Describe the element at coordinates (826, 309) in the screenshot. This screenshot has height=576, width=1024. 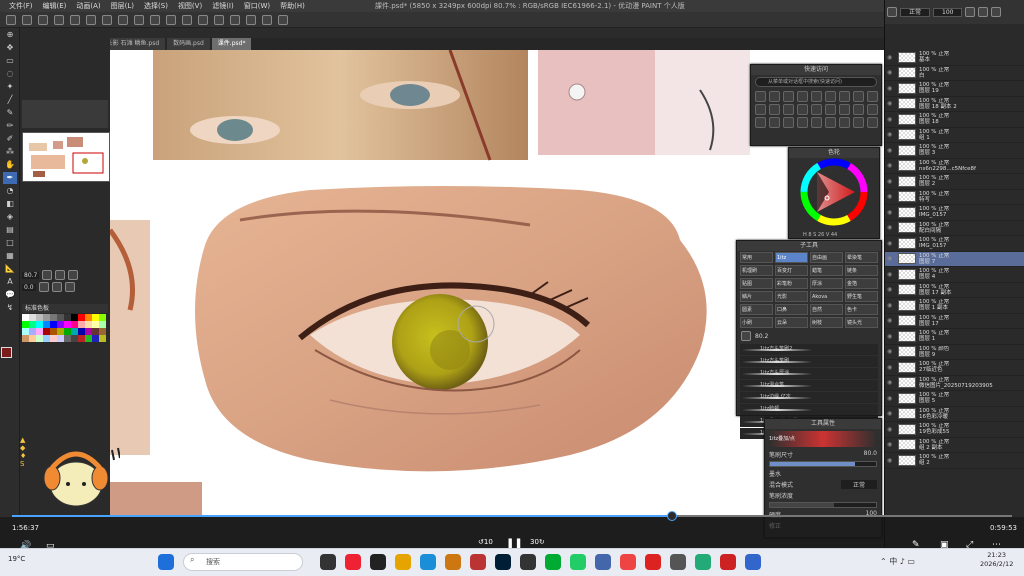
I see `subtool-group-button: 自然` at that location.